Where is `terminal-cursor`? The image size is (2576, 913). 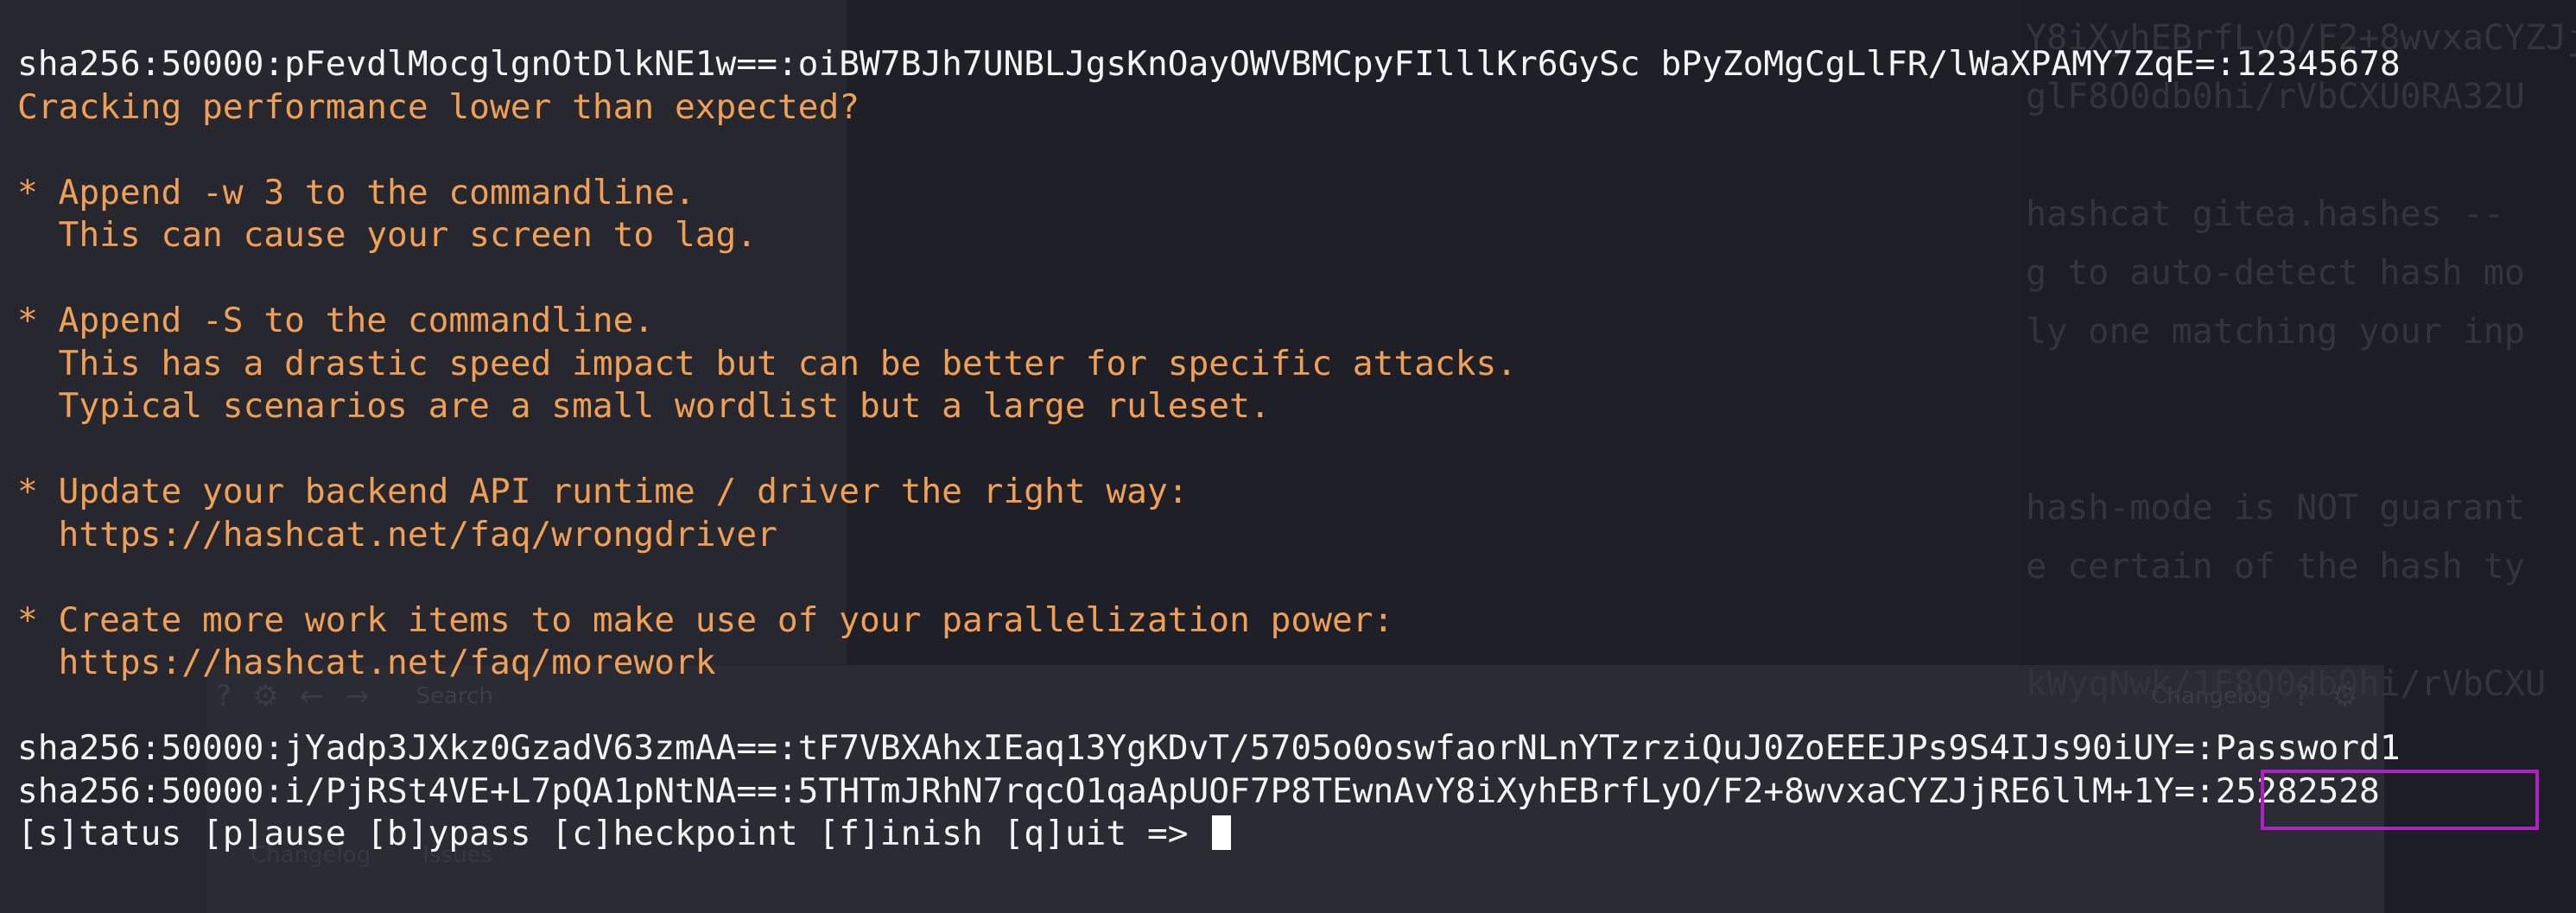
terminal-cursor is located at coordinates (1222, 832).